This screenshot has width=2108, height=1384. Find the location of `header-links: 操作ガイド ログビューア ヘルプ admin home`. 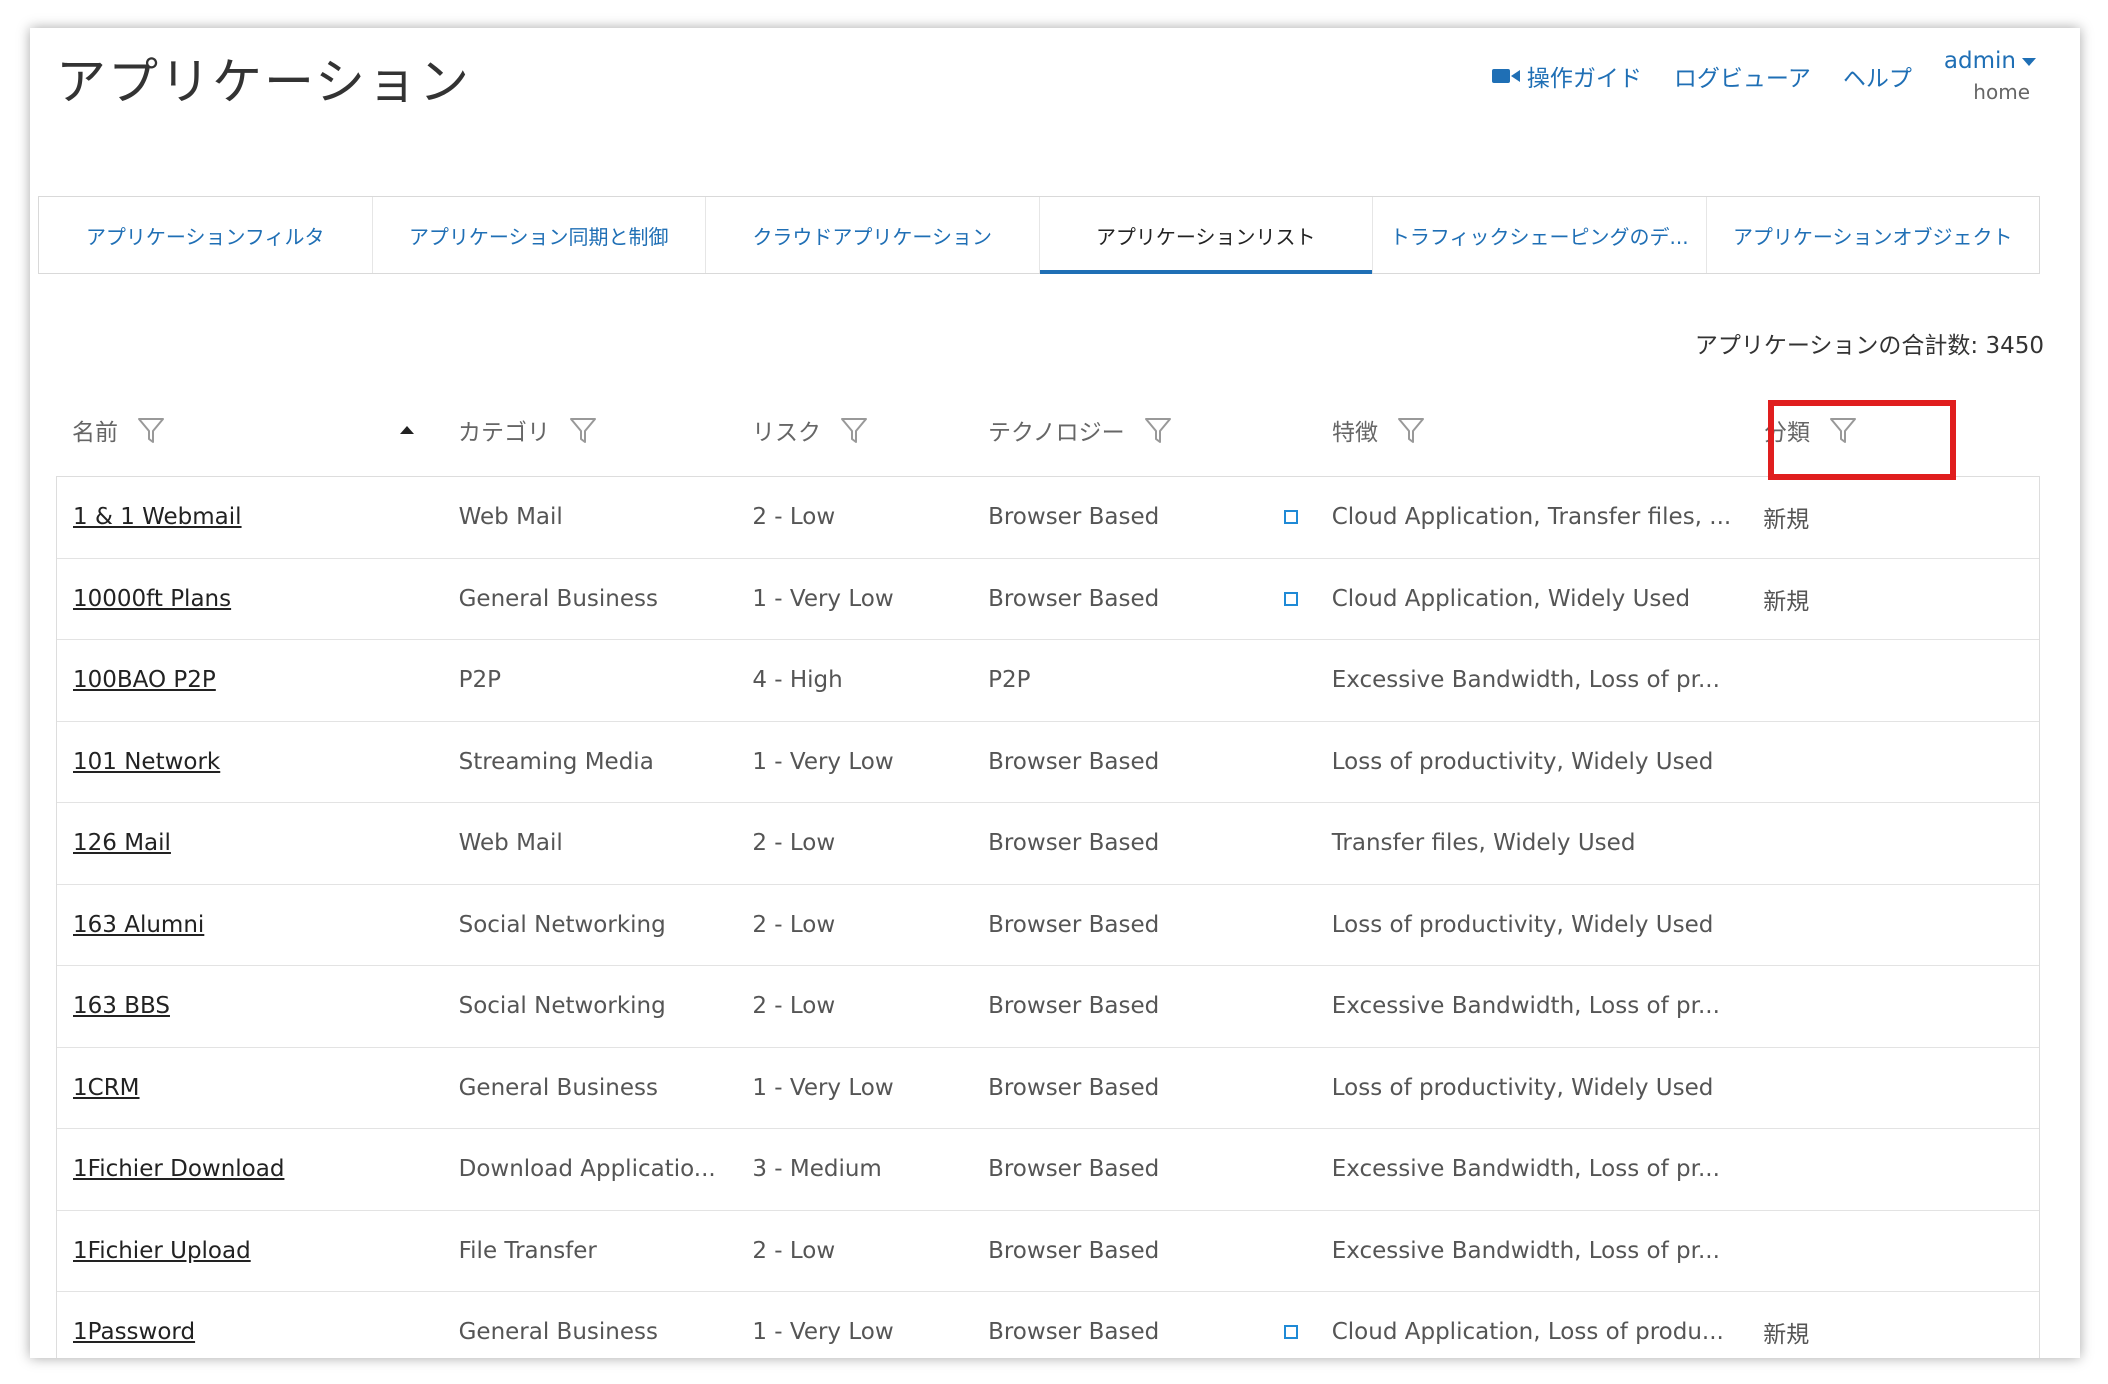

header-links: 操作ガイド ログビューア ヘルプ admin home is located at coordinates (1763, 76).